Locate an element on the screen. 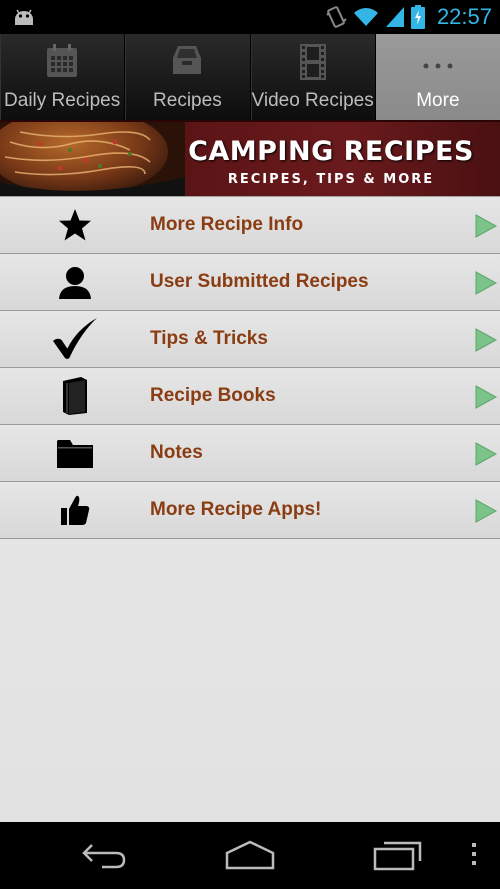  thumbs-up-icon is located at coordinates (75, 510).